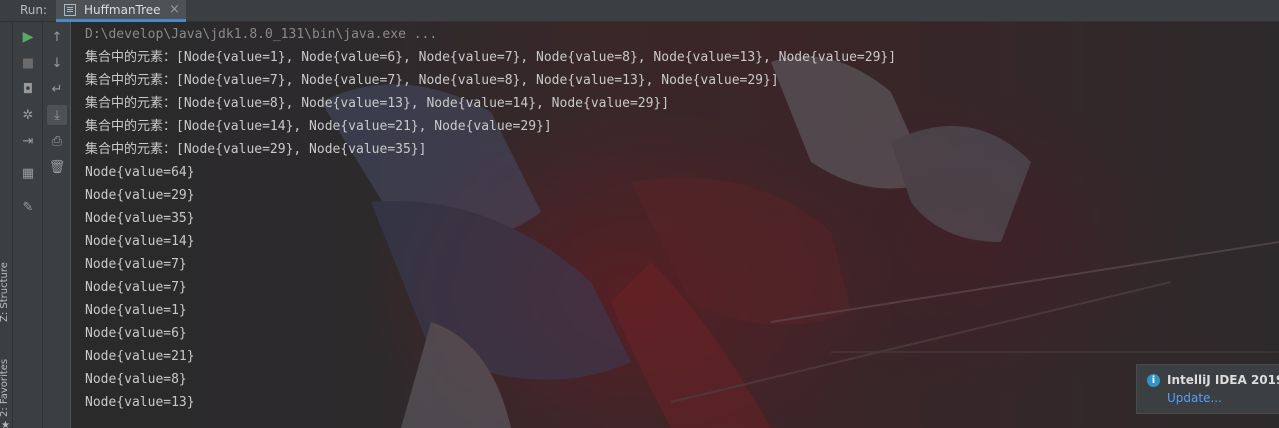  What do you see at coordinates (70, 10) in the screenshot?
I see `console-tab-icon` at bounding box center [70, 10].